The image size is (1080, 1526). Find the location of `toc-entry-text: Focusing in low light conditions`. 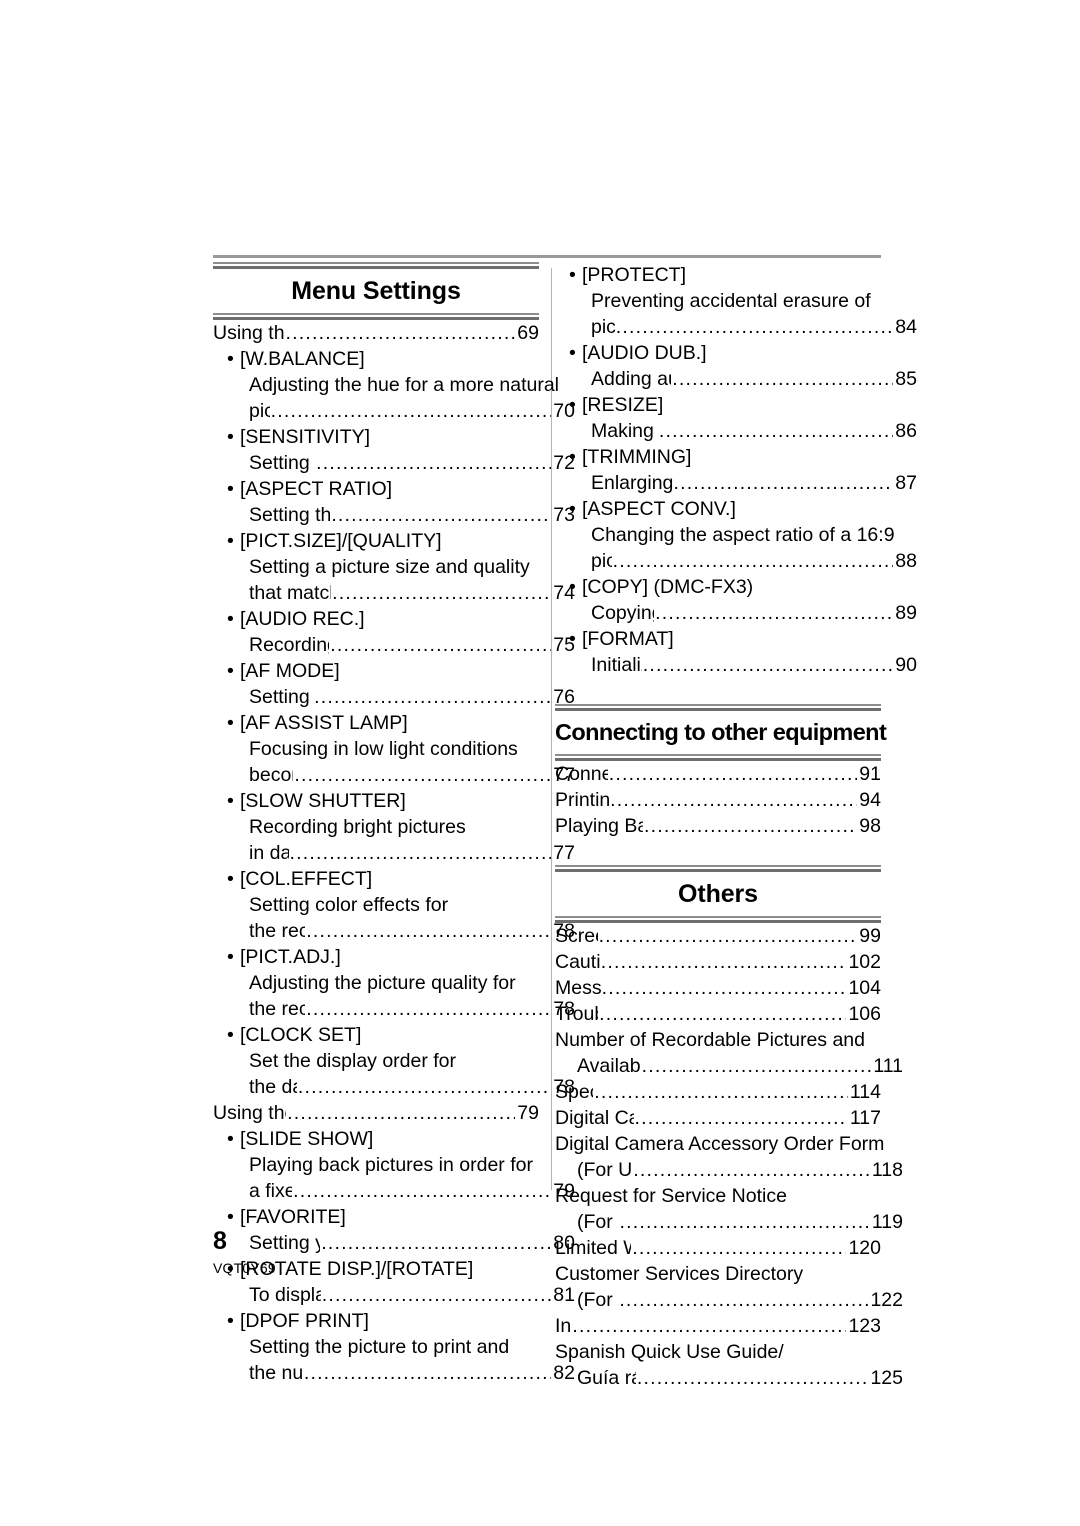

toc-entry-text: Focusing in low light conditions is located at coordinates (394, 749).